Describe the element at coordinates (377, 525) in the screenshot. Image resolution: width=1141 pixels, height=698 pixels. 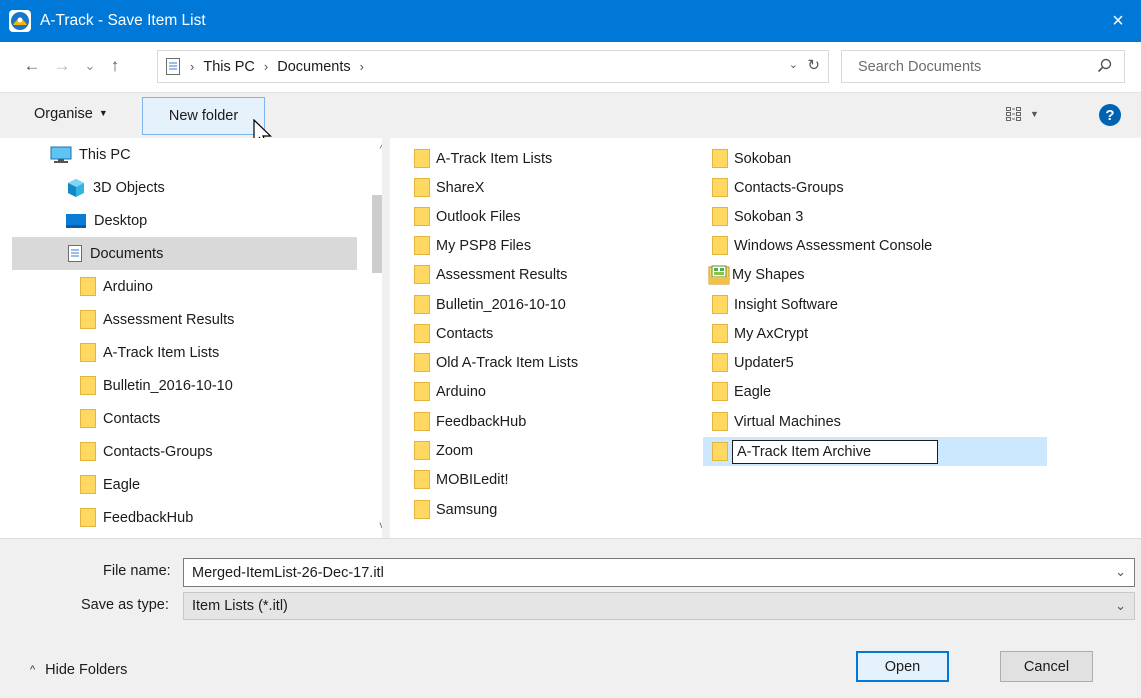
I see `scroll-down-icon: v` at that location.